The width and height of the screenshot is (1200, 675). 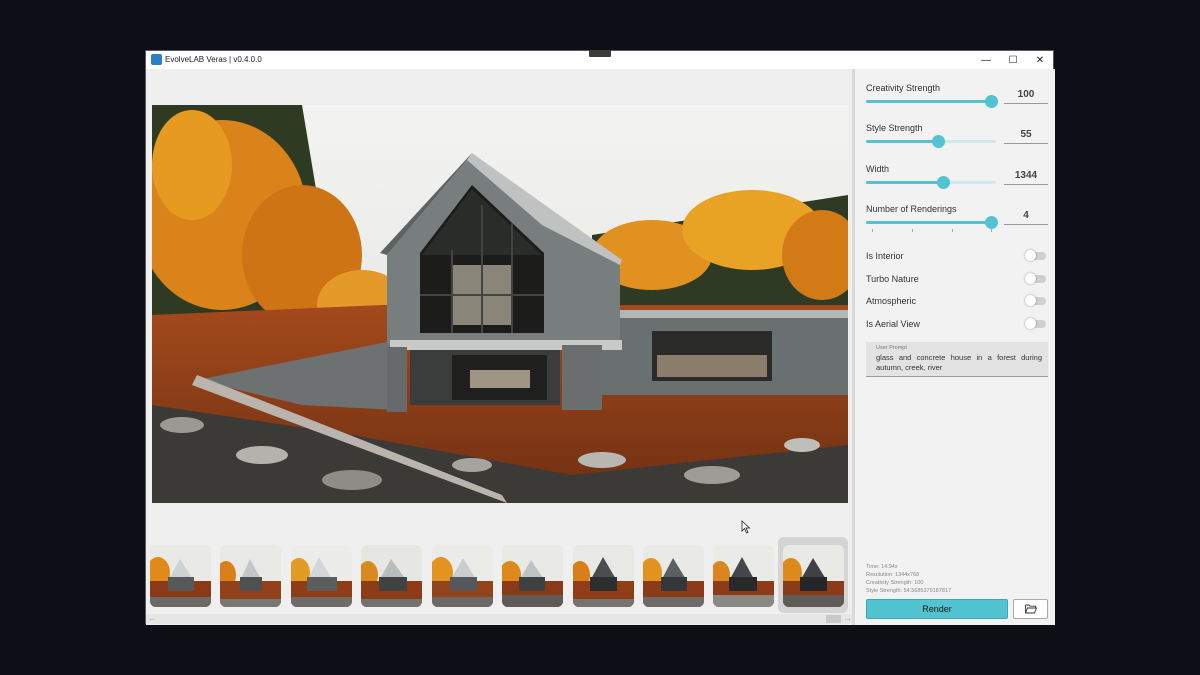 I want to click on folder-open-icon, so click(x=1030, y=609).